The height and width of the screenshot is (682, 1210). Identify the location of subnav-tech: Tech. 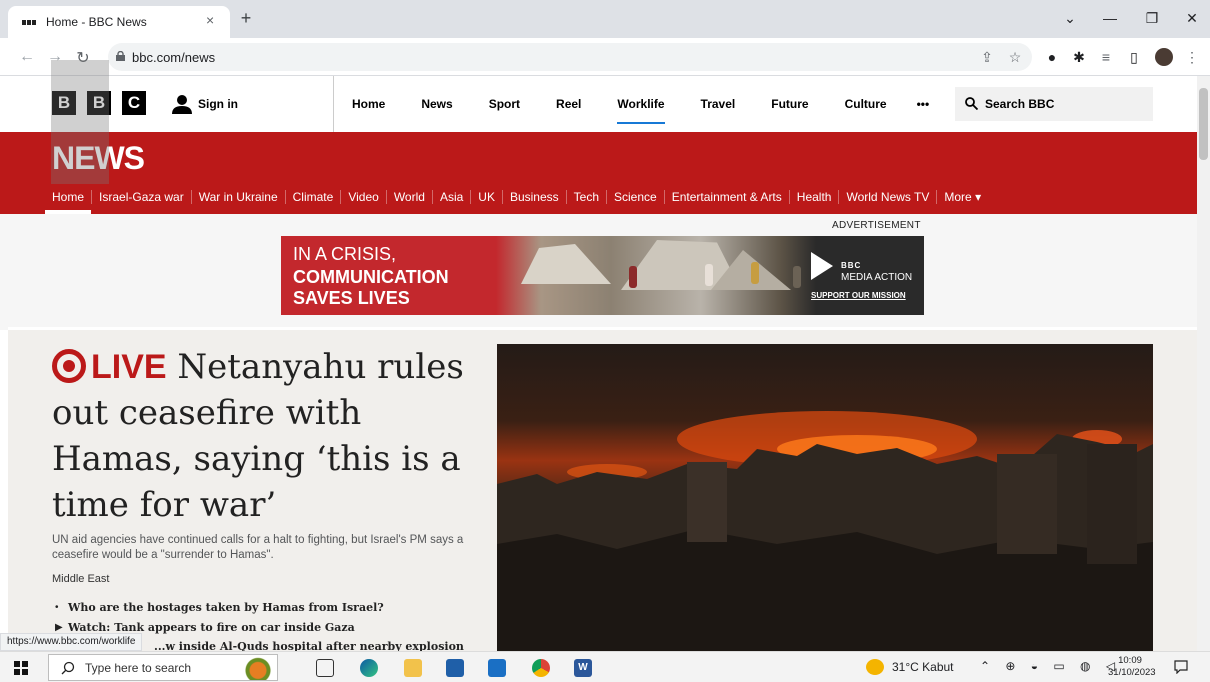
(587, 197).